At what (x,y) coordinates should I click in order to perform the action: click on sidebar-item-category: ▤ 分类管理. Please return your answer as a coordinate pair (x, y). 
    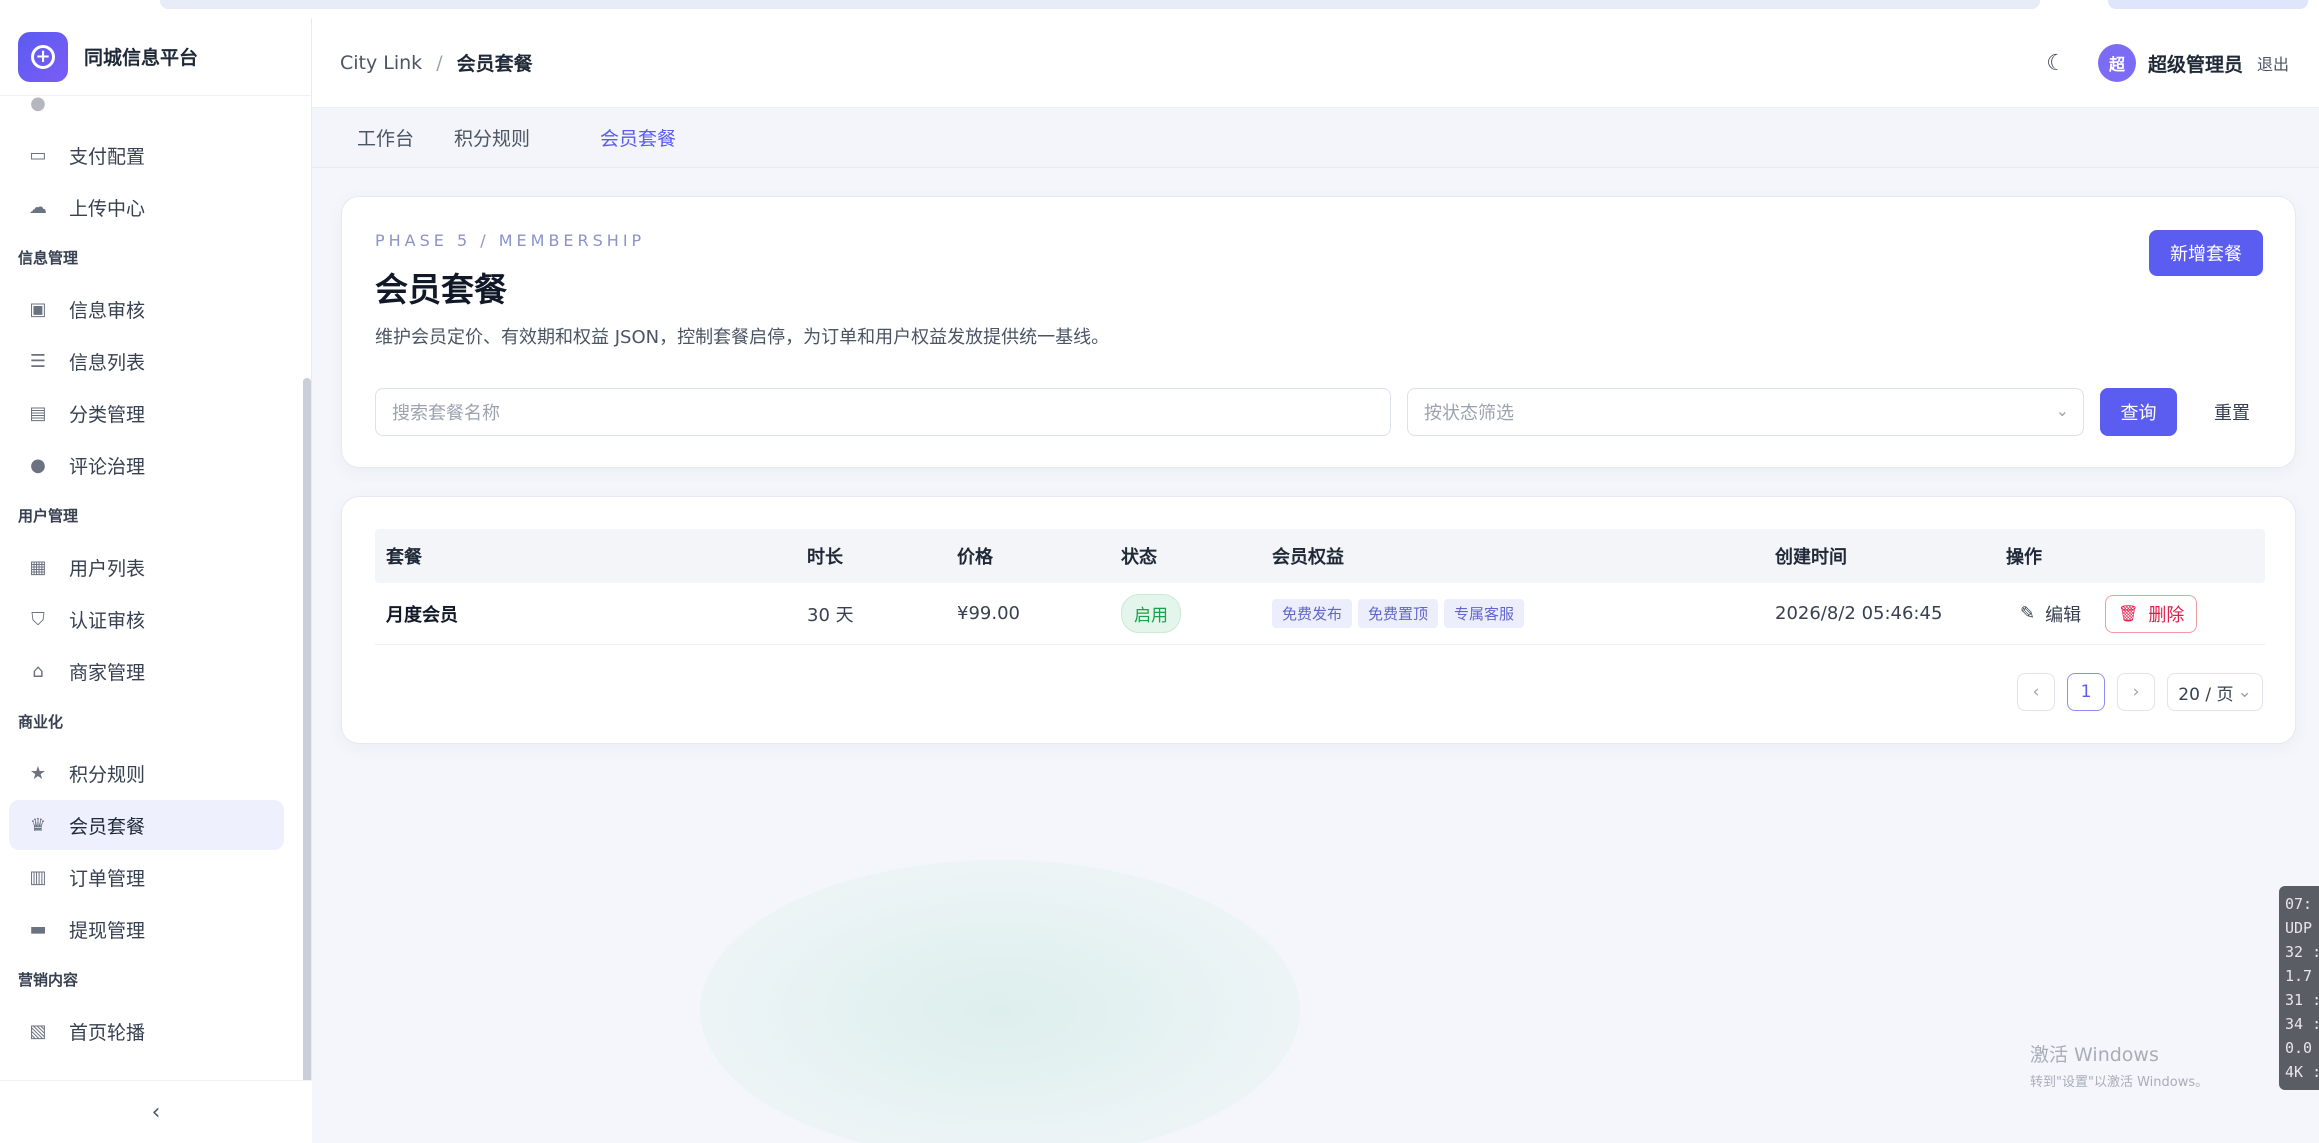
    Looking at the image, I should click on (146, 413).